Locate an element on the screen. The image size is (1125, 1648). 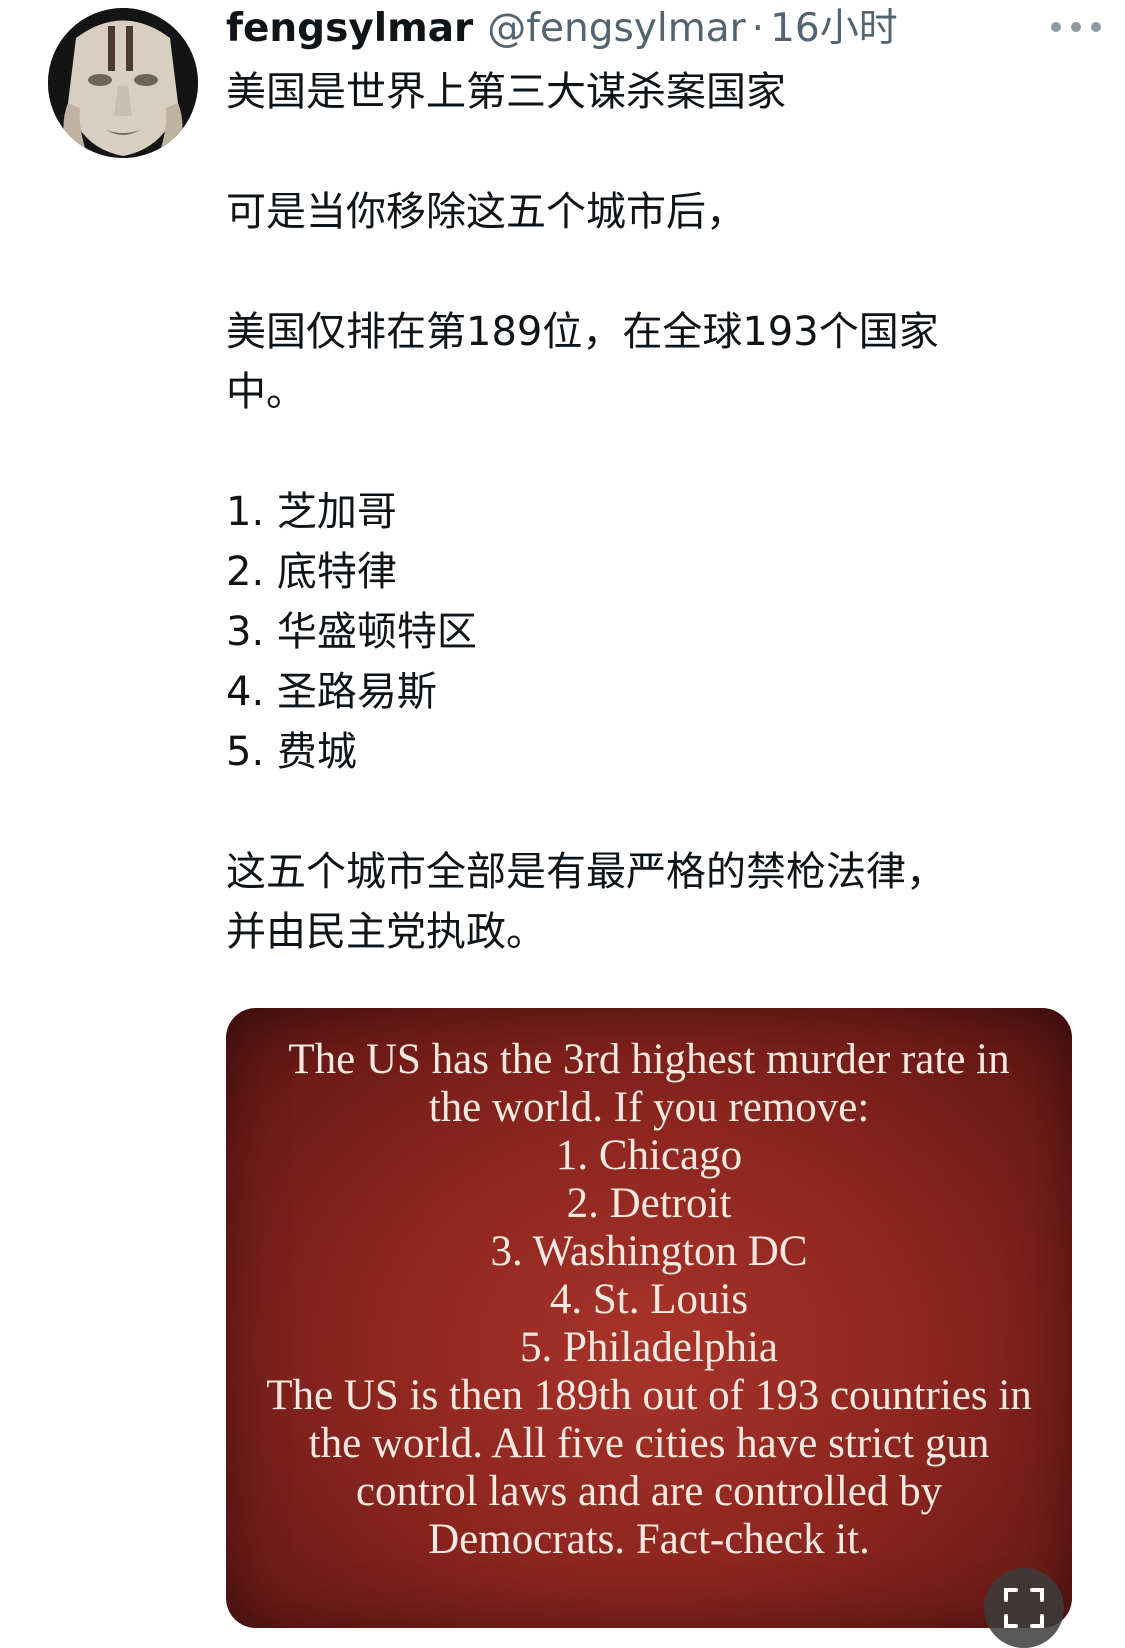
image-text-line: 3. Washington DC is located at coordinates (649, 1251).